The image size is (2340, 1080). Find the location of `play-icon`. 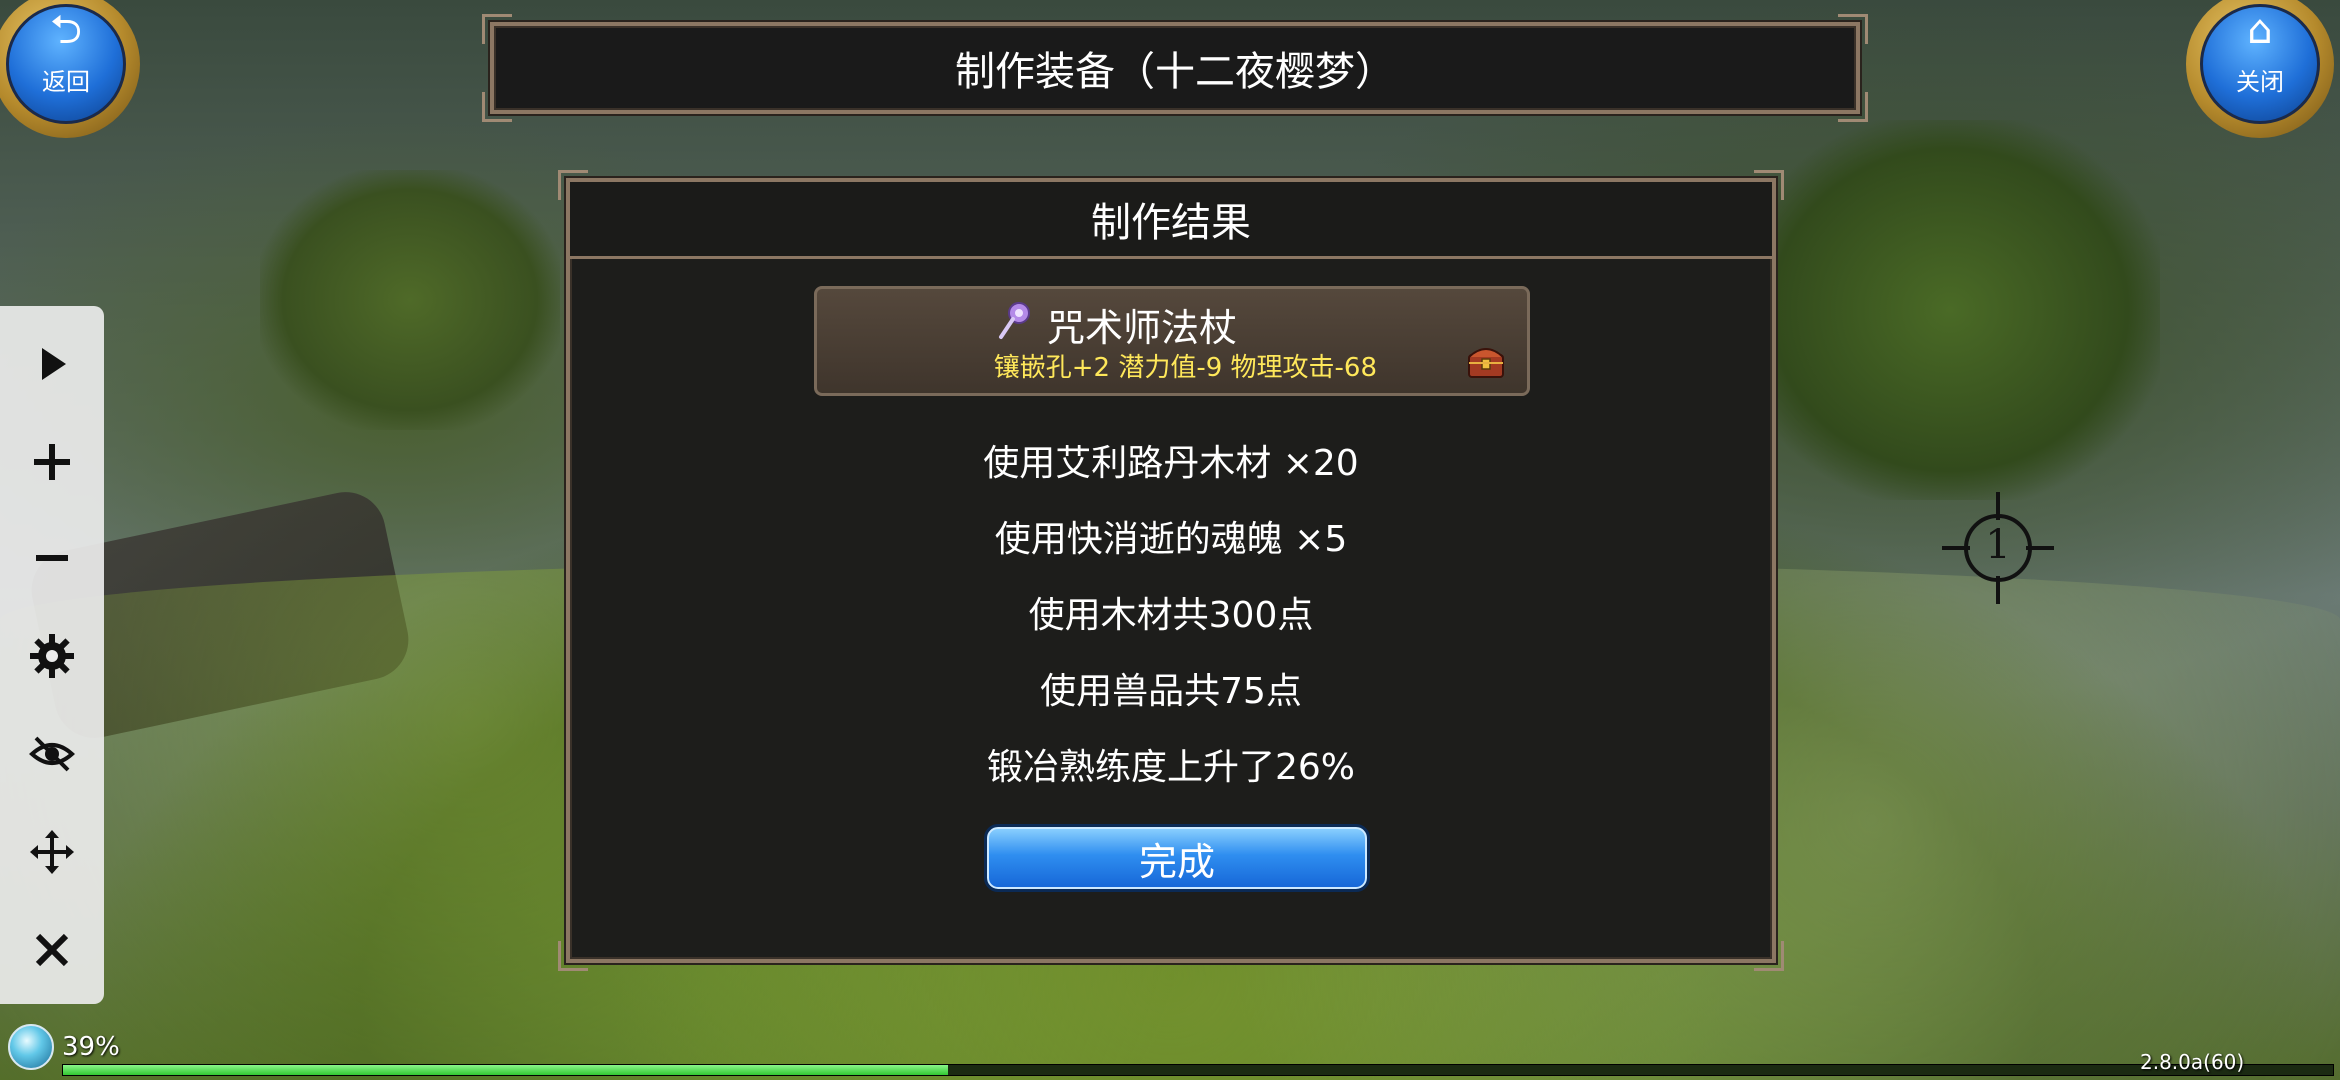

play-icon is located at coordinates (54, 364).